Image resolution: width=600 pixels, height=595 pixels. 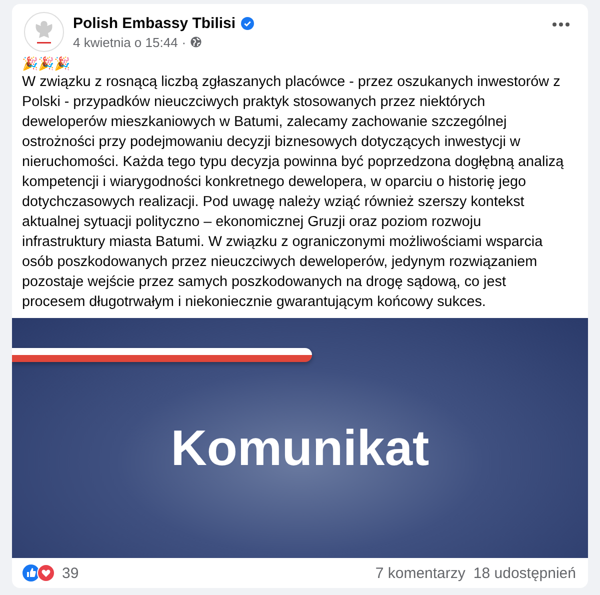 What do you see at coordinates (70, 573) in the screenshot?
I see `reaction-count: 39` at bounding box center [70, 573].